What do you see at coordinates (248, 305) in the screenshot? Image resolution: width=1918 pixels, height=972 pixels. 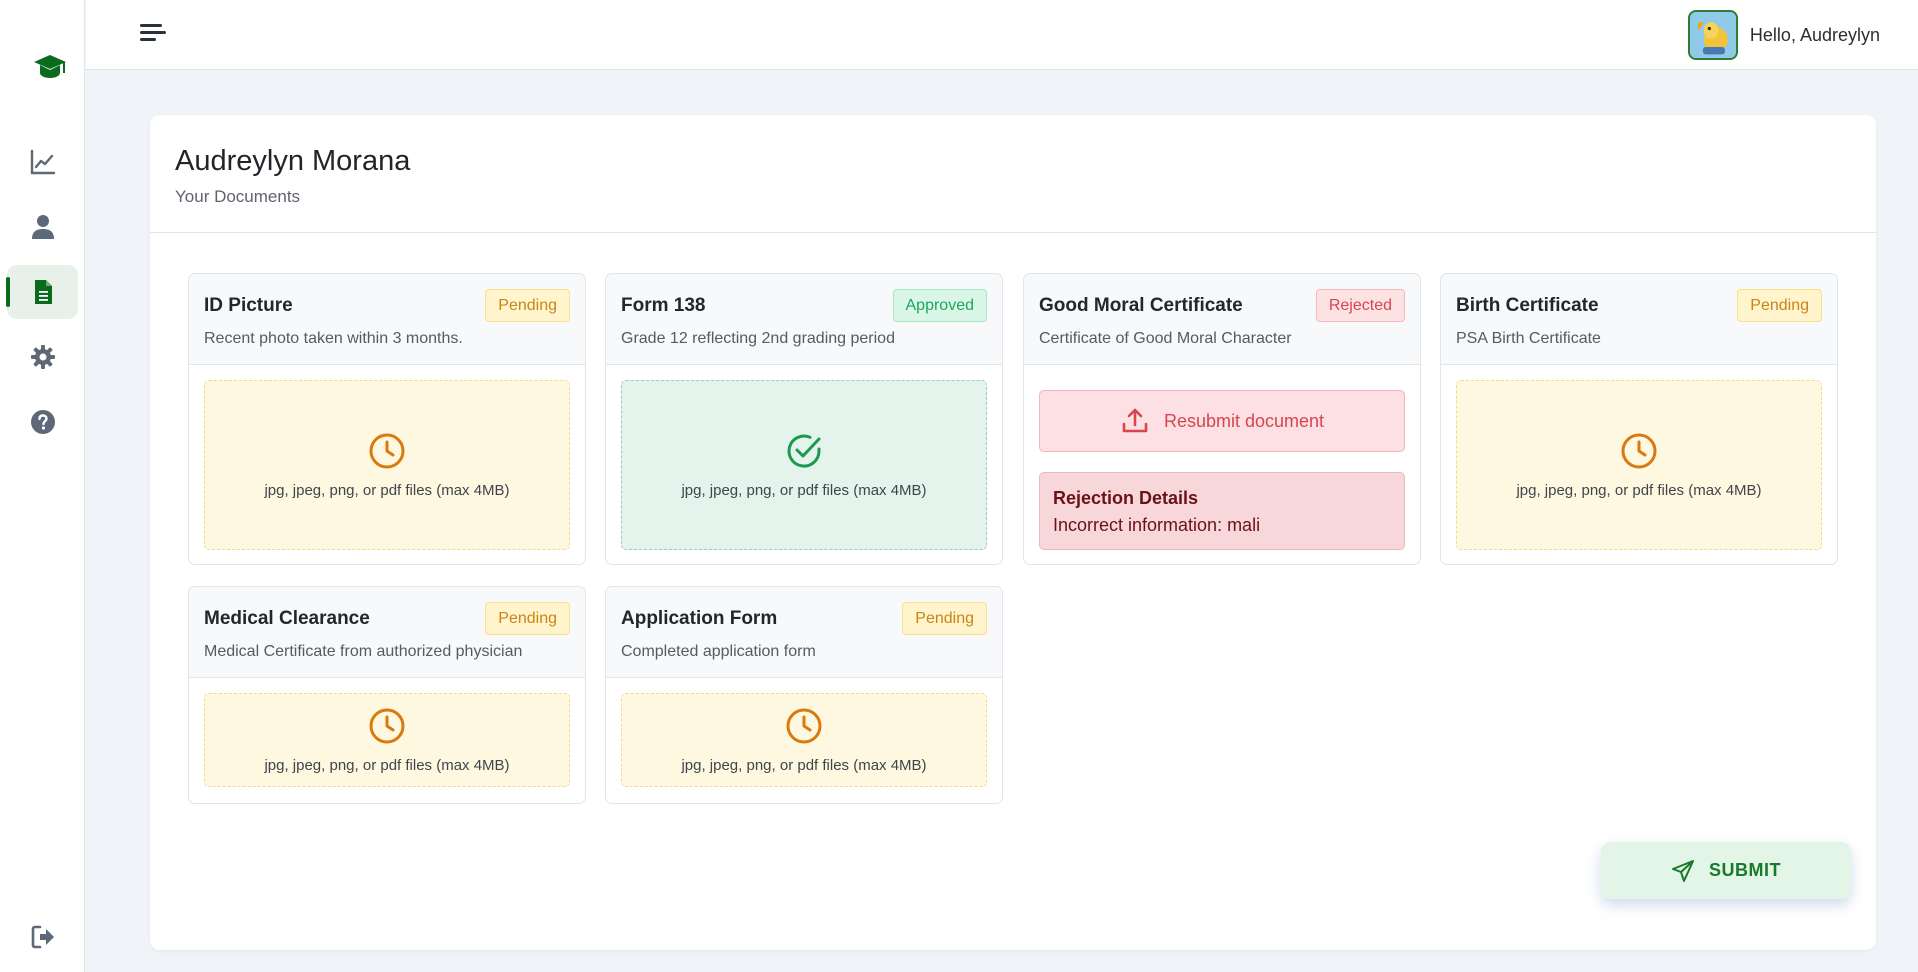 I see `document-title: ID Picture` at bounding box center [248, 305].